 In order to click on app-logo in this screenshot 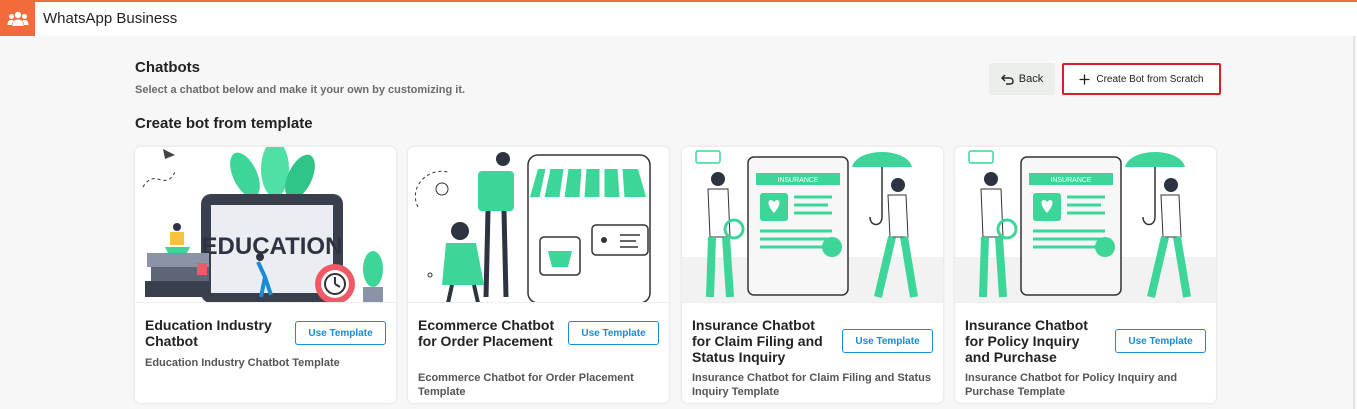, I will do `click(17, 19)`.